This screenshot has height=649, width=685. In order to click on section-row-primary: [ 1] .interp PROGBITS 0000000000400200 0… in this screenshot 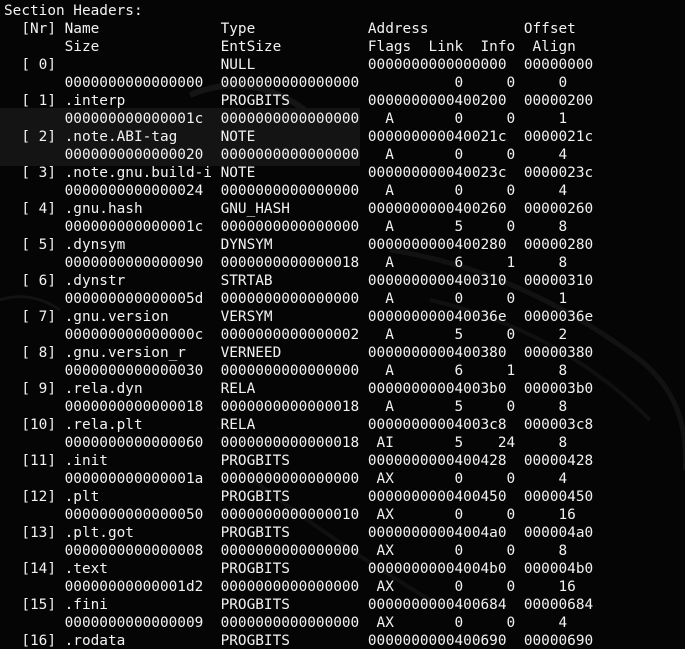, I will do `click(299, 101)`.